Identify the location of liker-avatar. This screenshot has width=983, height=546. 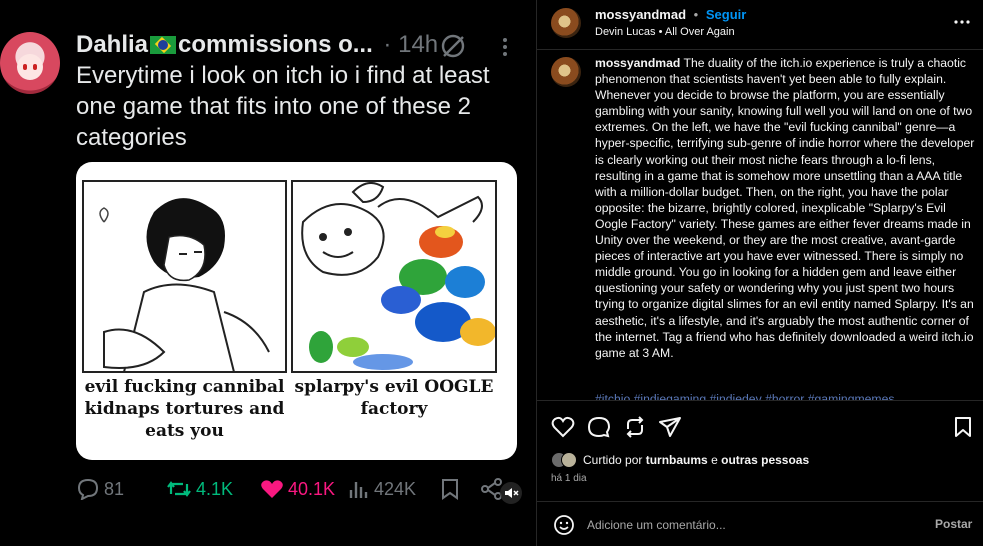
(569, 460).